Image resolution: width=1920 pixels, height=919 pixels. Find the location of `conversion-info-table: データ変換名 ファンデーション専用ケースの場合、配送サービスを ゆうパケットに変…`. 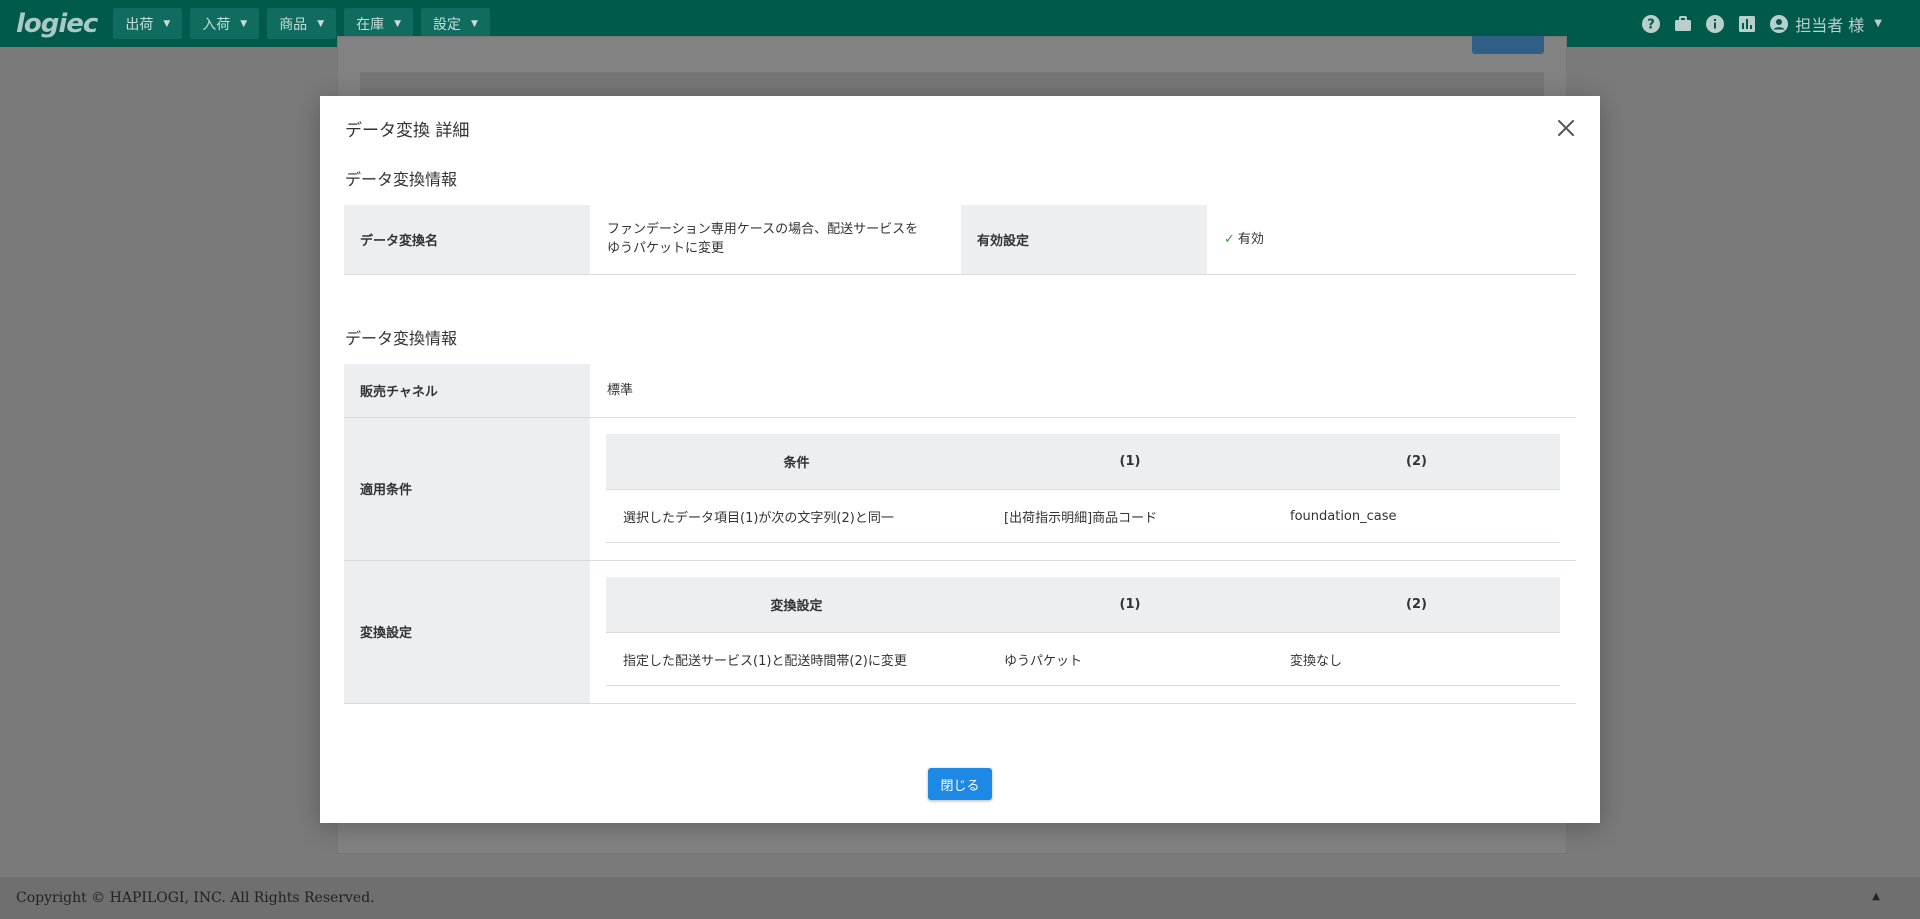

conversion-info-table: データ変換名 ファンデーション専用ケースの場合、配送サービスを ゆうパケットに変… is located at coordinates (960, 240).